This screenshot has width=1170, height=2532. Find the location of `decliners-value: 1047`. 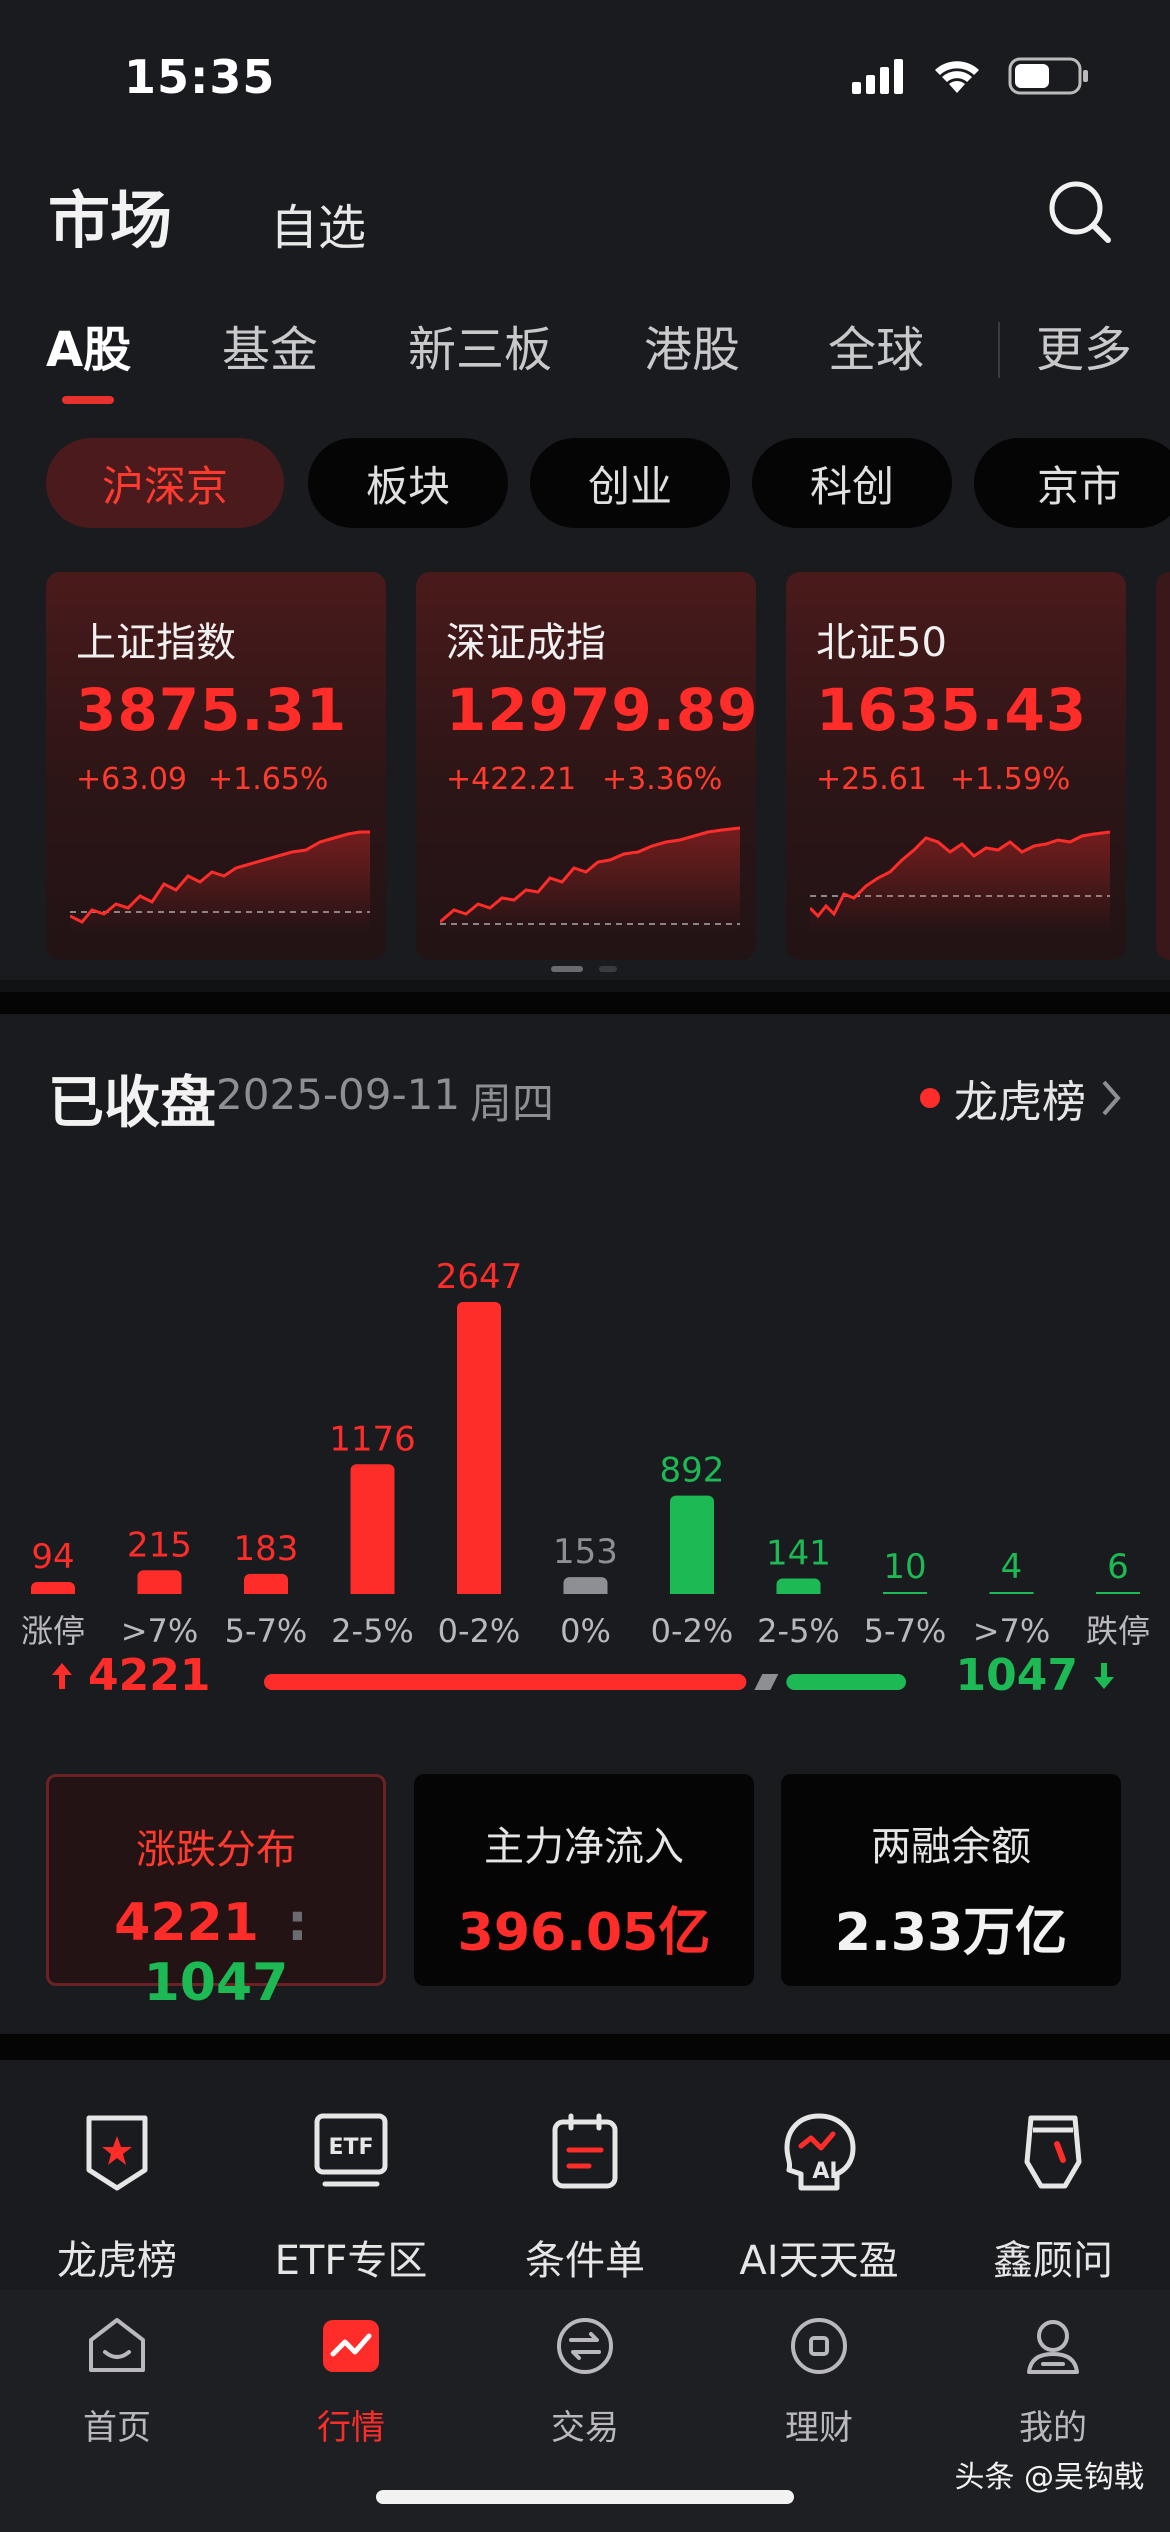

decliners-value: 1047 is located at coordinates (1016, 1675).